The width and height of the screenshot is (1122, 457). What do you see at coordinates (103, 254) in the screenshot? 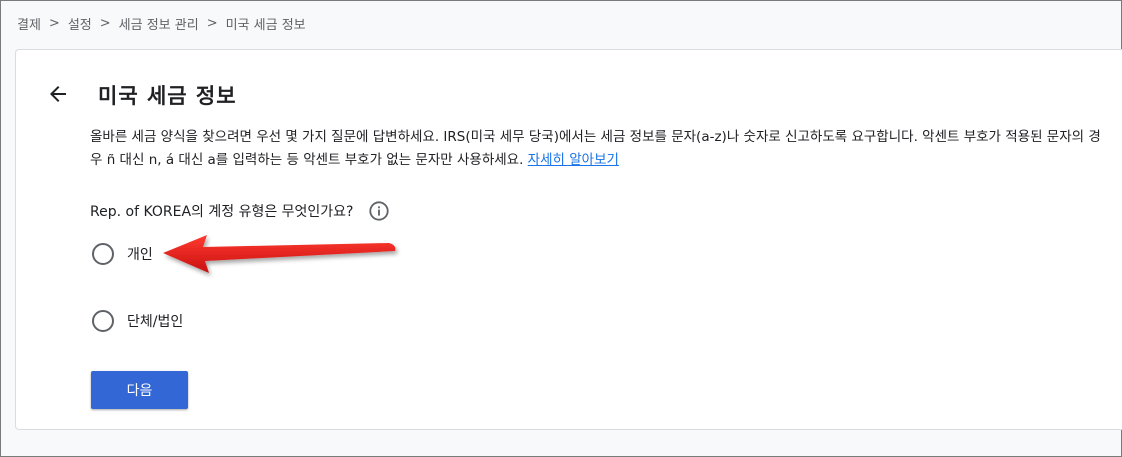
I see `radio-individual` at bounding box center [103, 254].